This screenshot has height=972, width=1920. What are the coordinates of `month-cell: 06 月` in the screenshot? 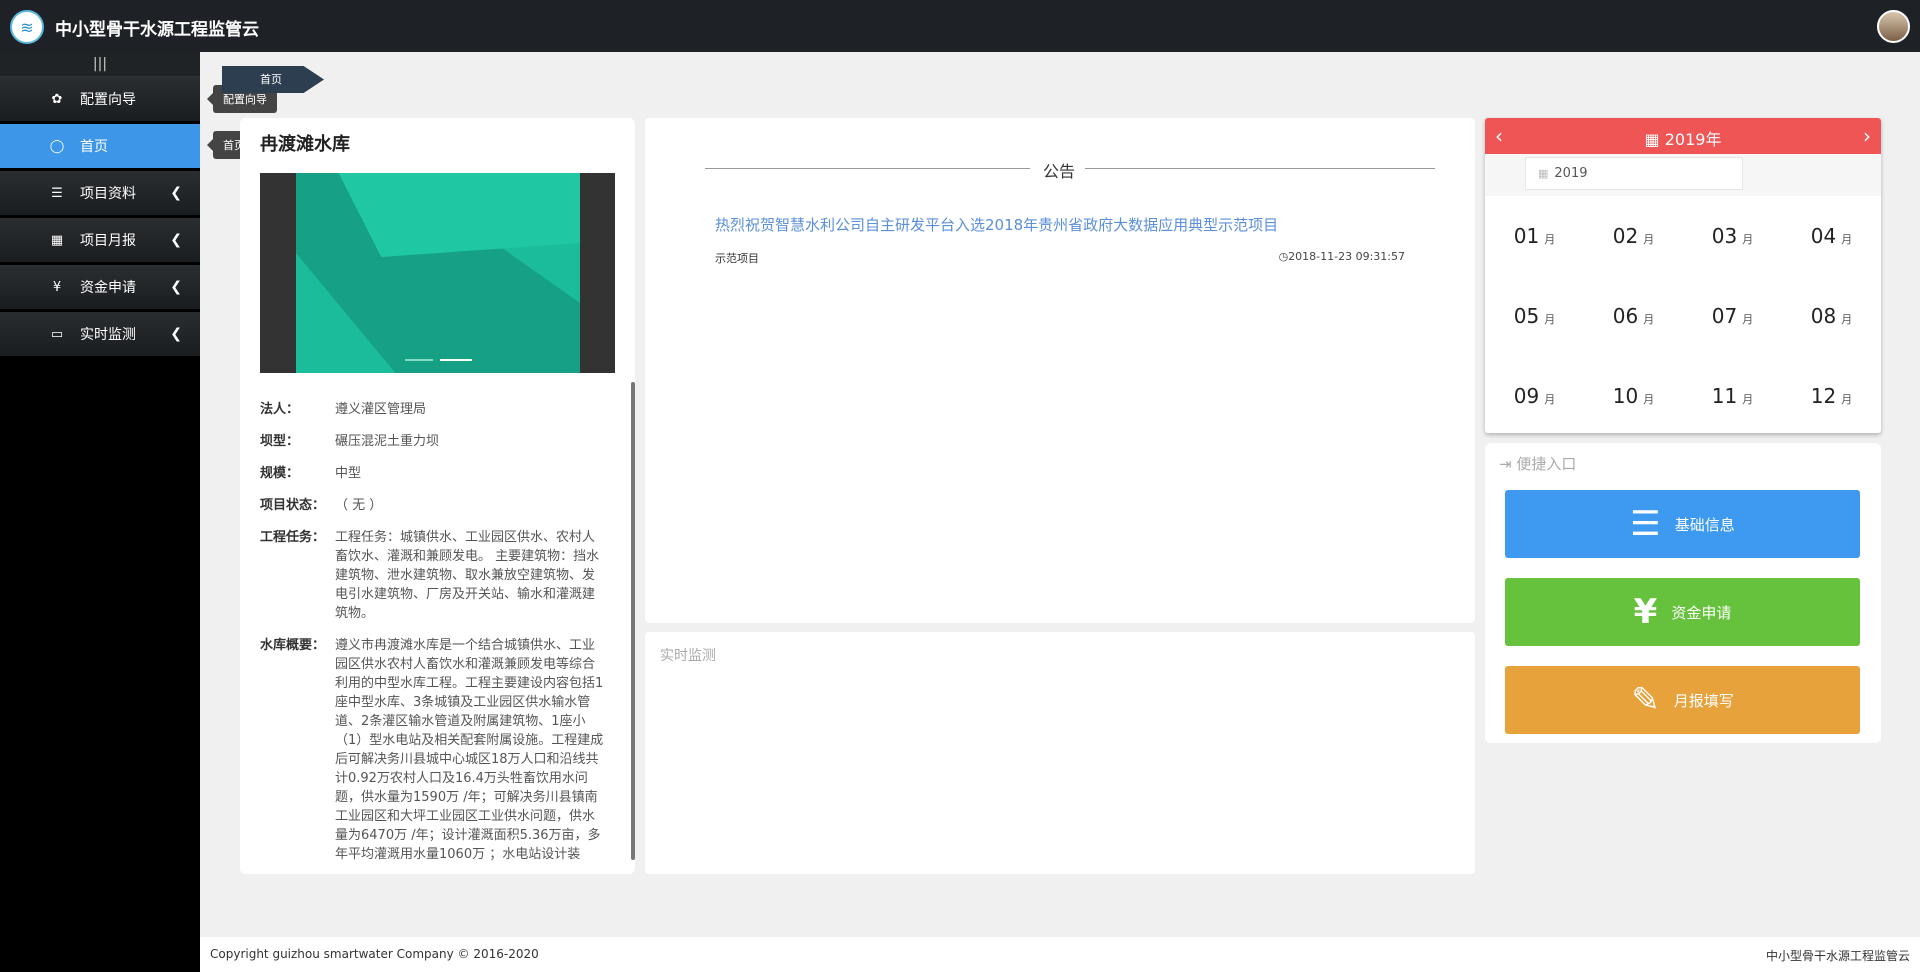 It's located at (1633, 316).